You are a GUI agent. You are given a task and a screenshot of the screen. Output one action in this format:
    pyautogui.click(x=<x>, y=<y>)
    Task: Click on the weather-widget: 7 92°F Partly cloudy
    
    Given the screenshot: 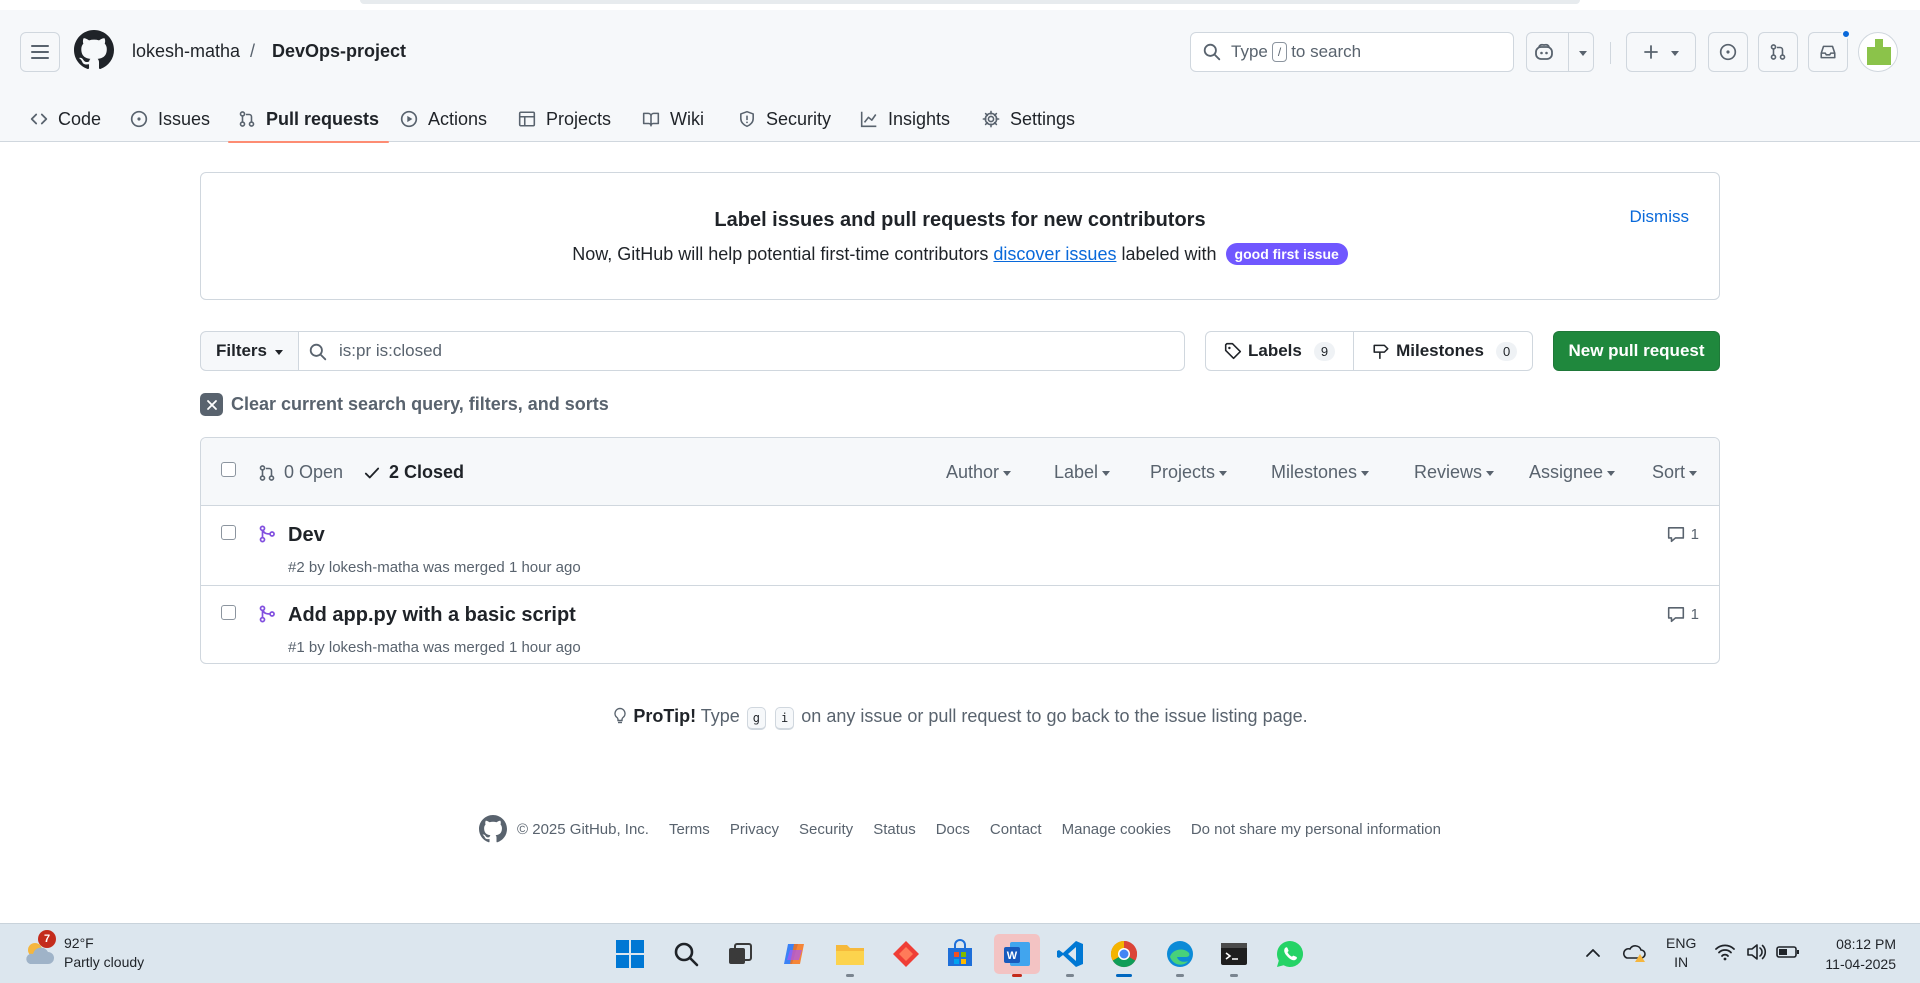 What is the action you would take?
    pyautogui.click(x=83, y=951)
    